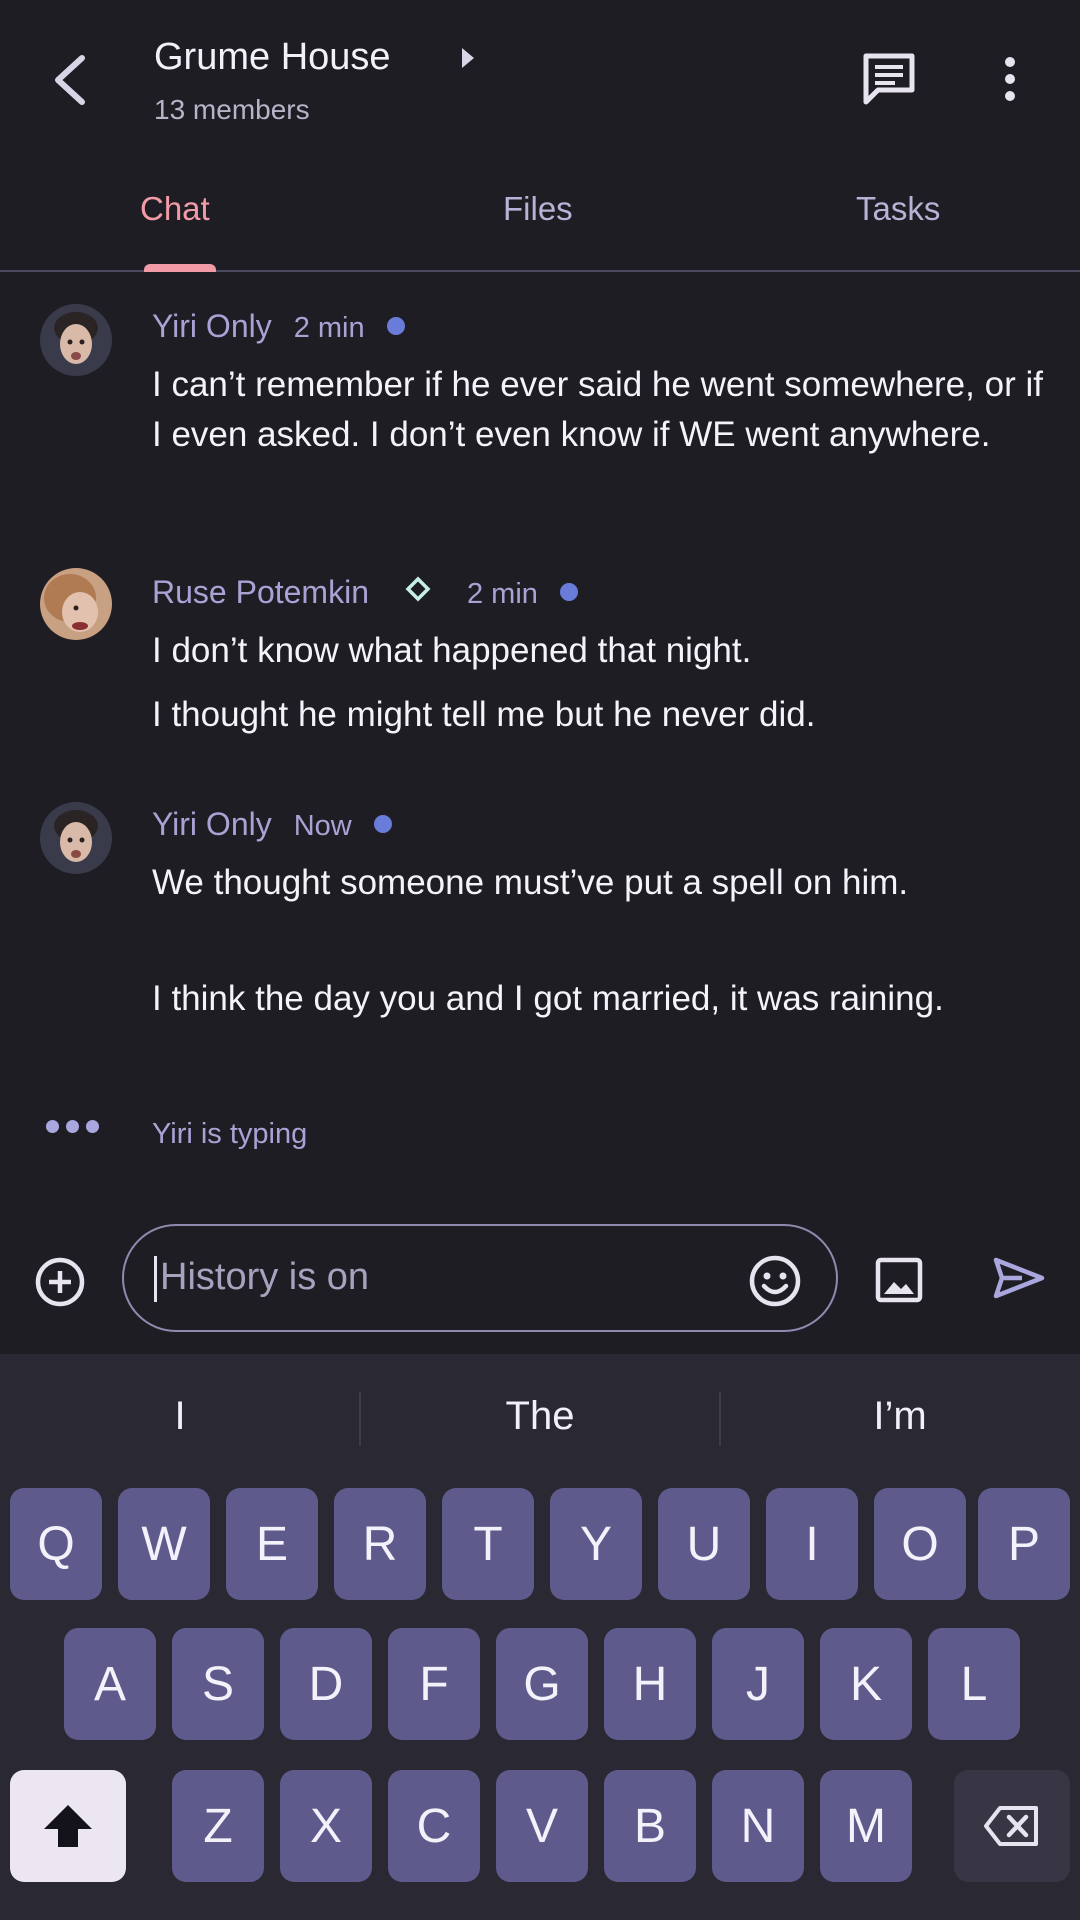 The image size is (1080, 1920). Describe the element at coordinates (56, 1544) in the screenshot. I see `key-q: Q` at that location.